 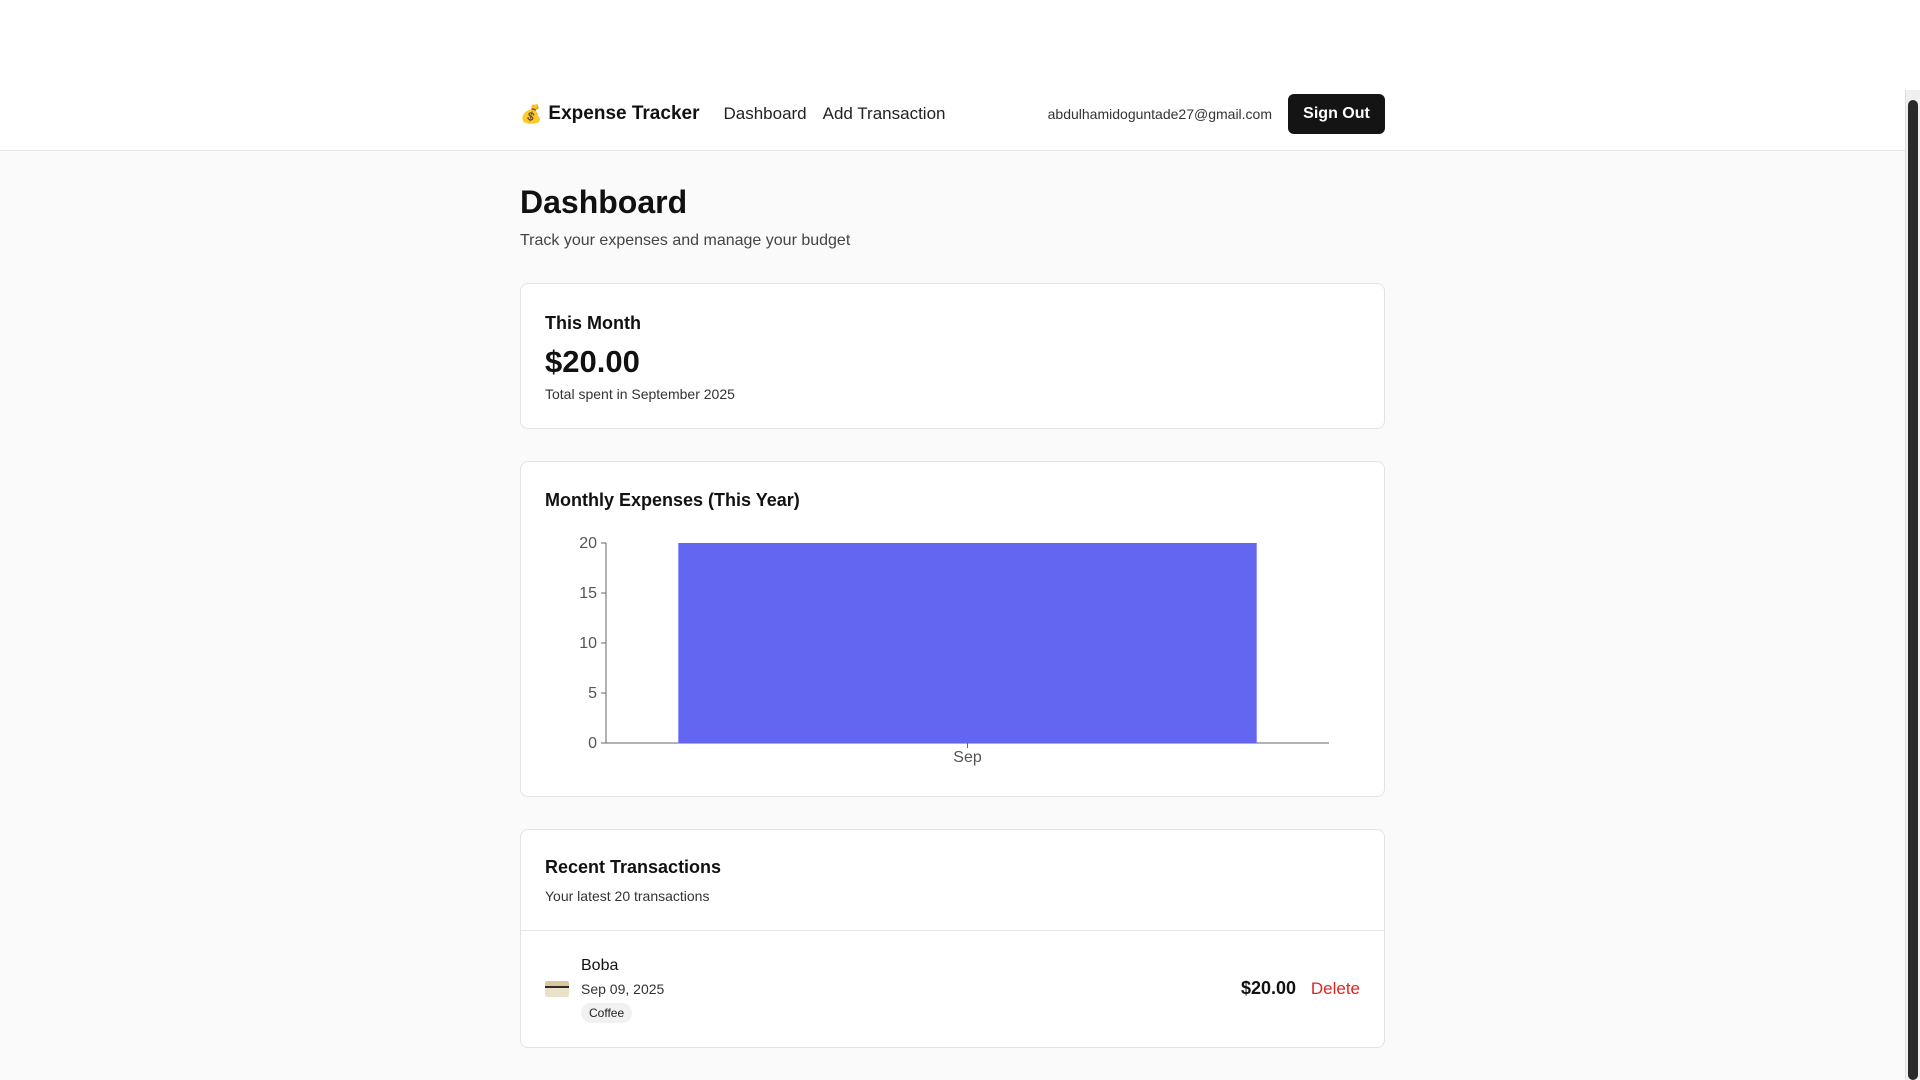 I want to click on user-email: abdulhamidoguntade27@gmail.com, so click(x=1159, y=114).